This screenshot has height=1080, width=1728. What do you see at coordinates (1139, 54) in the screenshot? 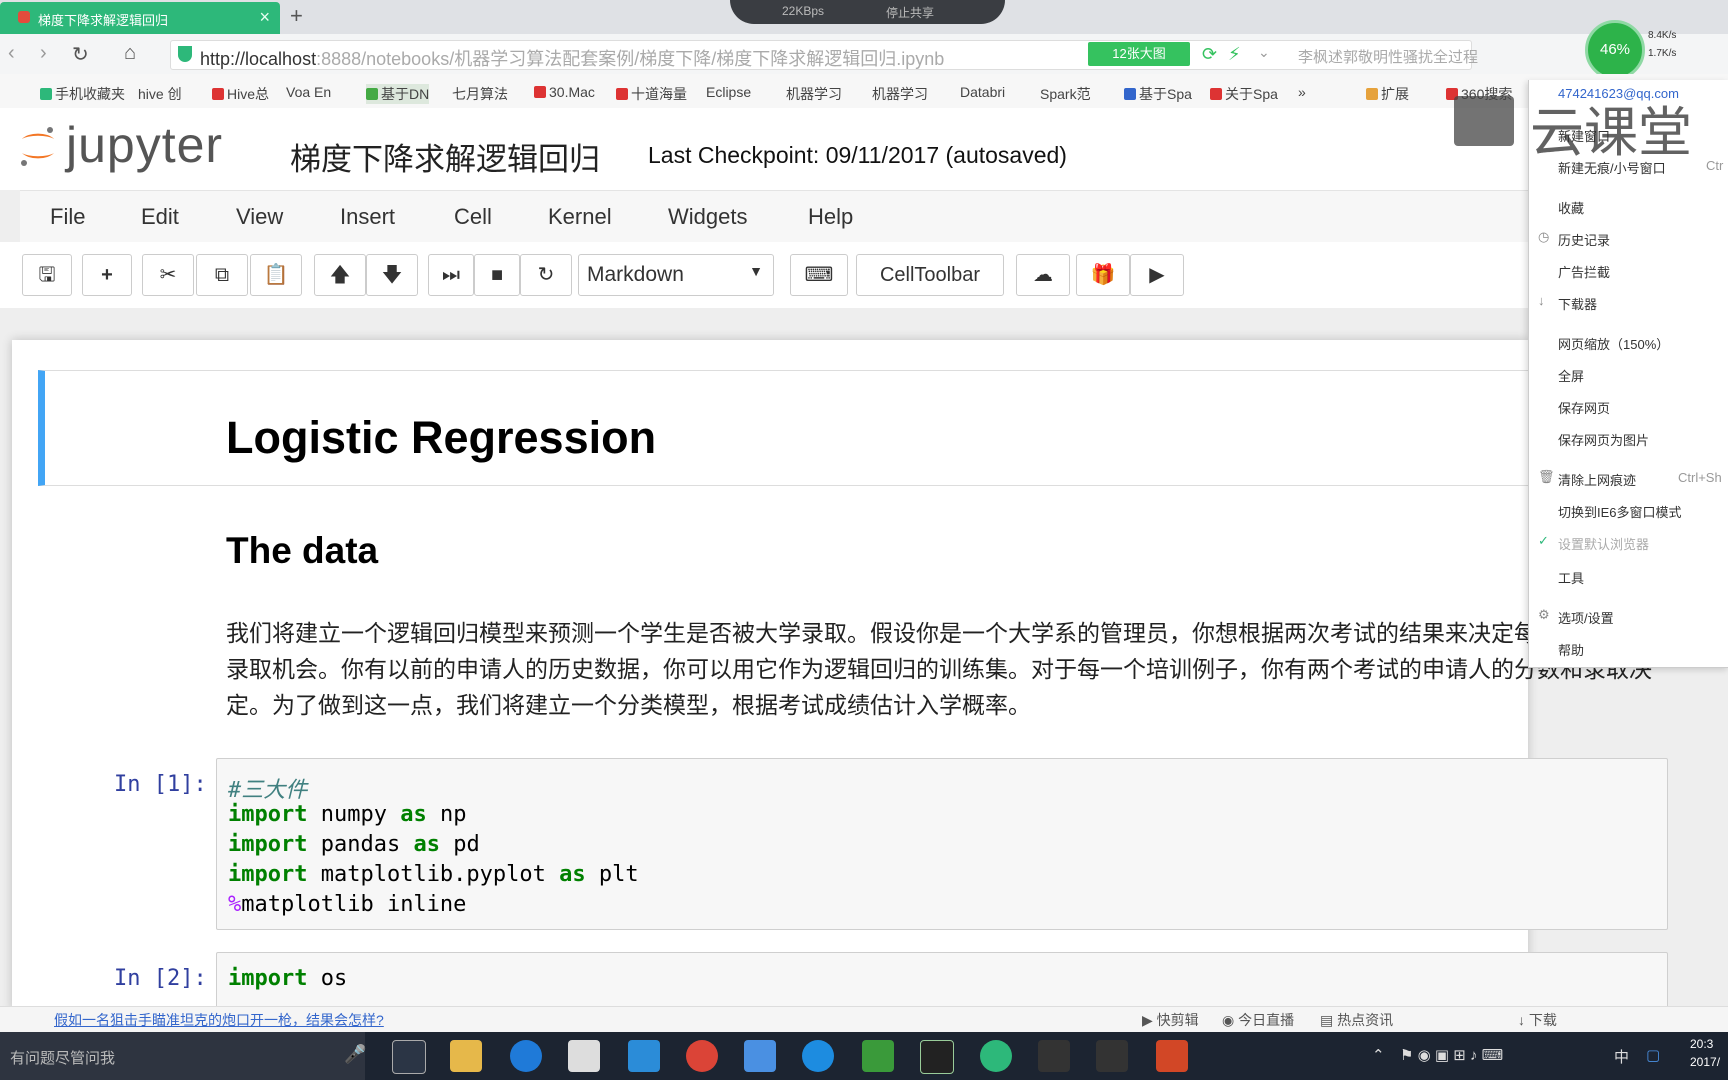
I see `big-image-button: 12张大图` at bounding box center [1139, 54].